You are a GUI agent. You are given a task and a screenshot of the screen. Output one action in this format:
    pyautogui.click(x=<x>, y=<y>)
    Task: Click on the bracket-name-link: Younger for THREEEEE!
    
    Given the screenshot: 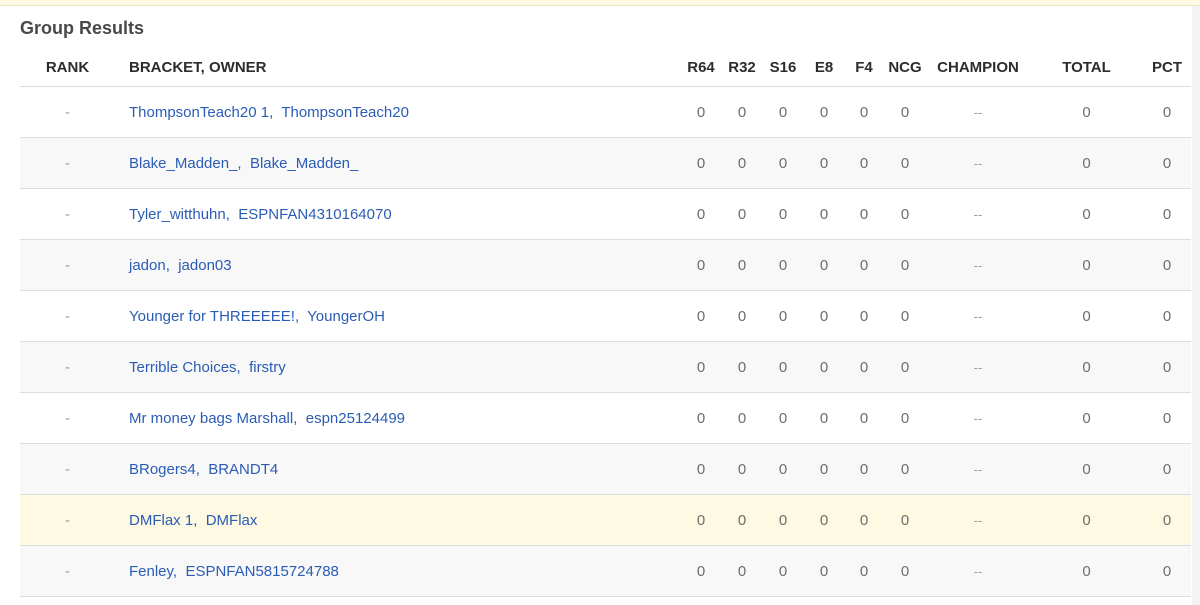 What is the action you would take?
    pyautogui.click(x=212, y=316)
    